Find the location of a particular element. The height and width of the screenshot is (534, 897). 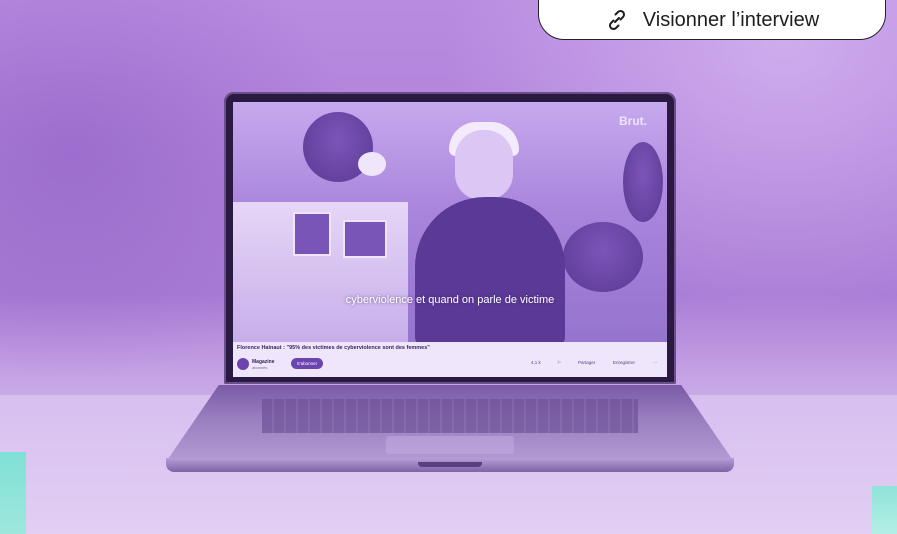

save-button: Enregistrer is located at coordinates (624, 362).